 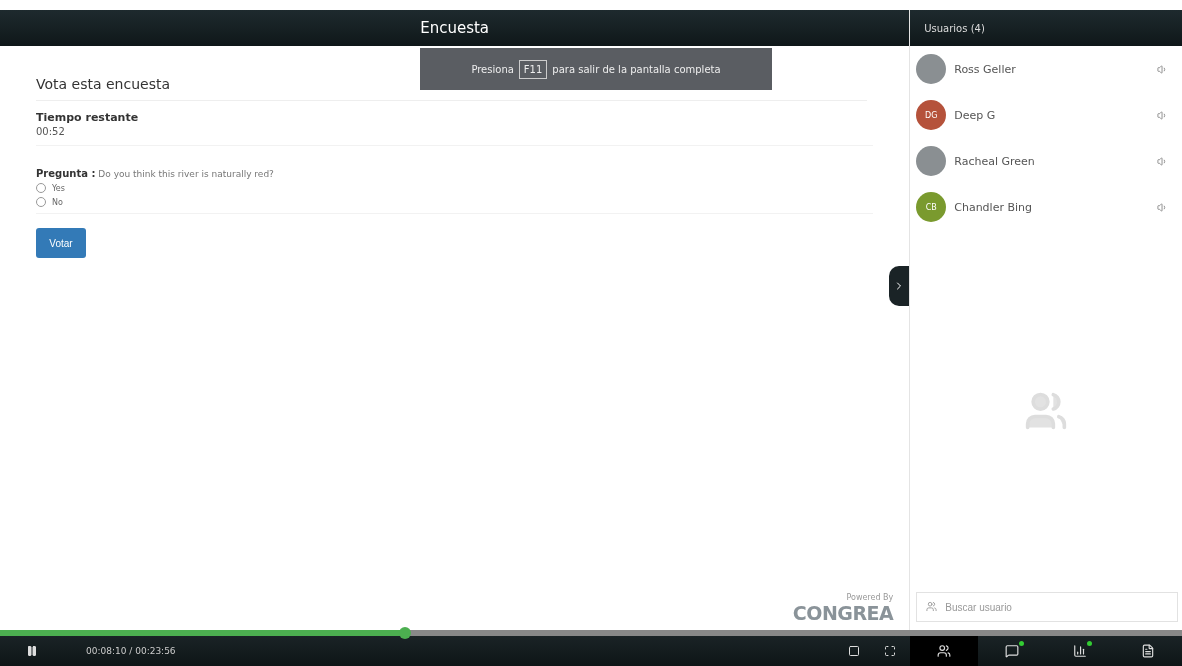 What do you see at coordinates (1046, 28) in the screenshot?
I see `sidebar-title: Usuarios (4)` at bounding box center [1046, 28].